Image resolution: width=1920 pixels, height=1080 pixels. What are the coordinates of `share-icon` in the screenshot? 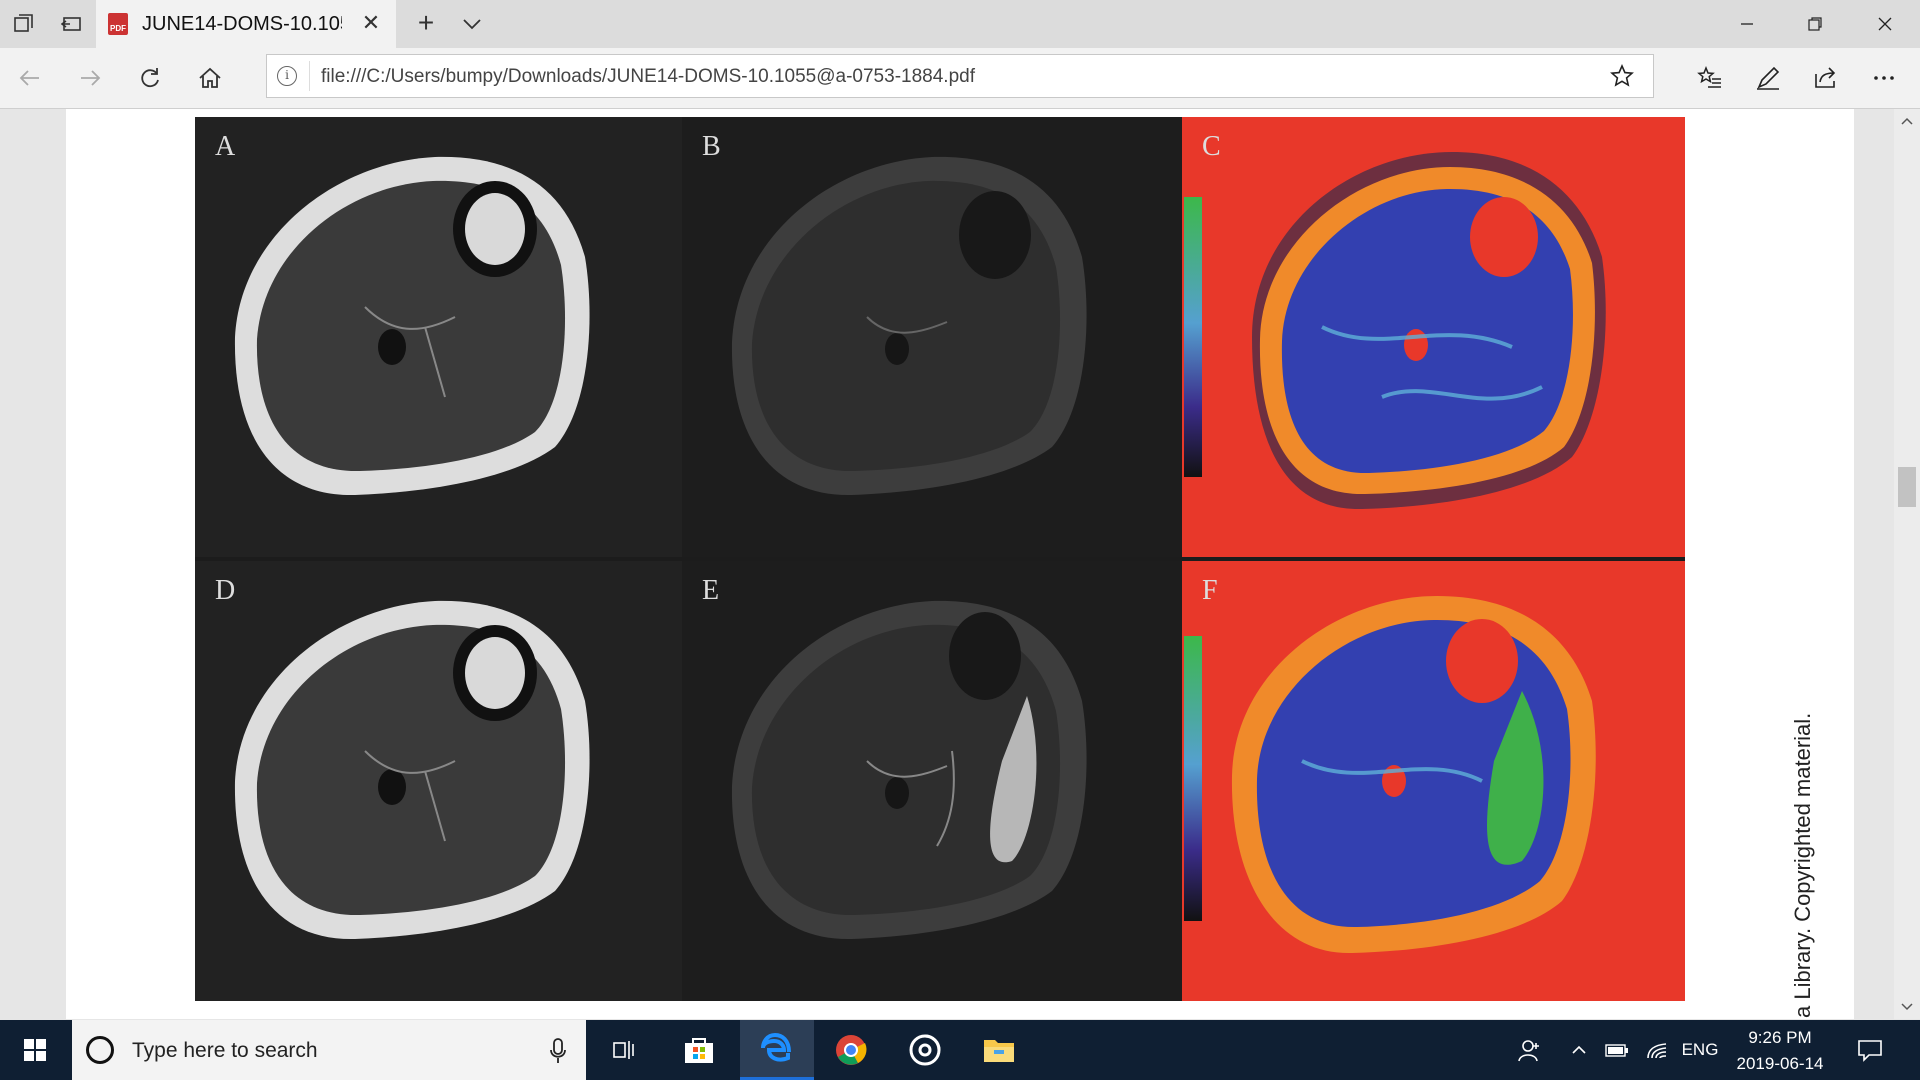 It's located at (1826, 78).